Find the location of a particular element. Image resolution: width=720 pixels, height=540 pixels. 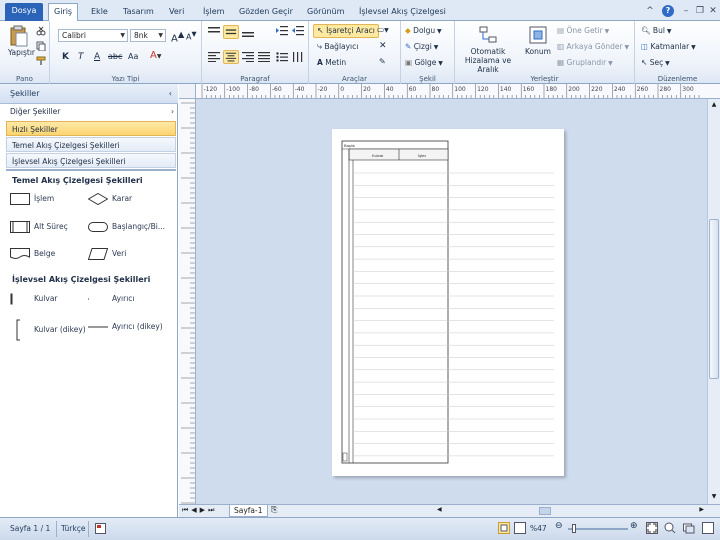

copy-icon is located at coordinates (41, 46).